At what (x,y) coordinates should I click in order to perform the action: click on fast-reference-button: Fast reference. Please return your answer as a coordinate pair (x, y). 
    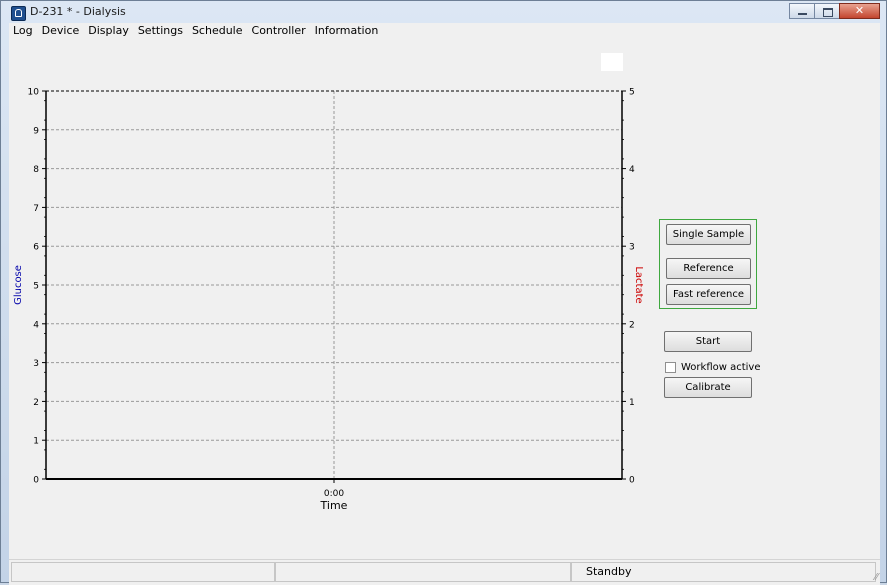
    Looking at the image, I should click on (708, 294).